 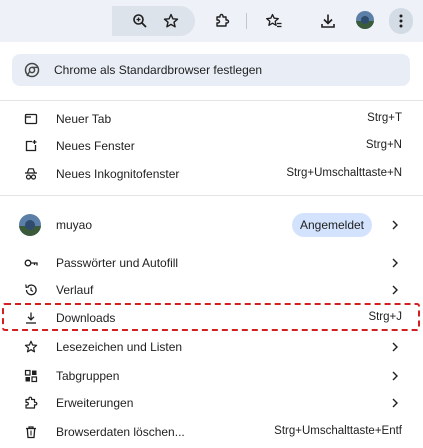 I want to click on profile-row: muyao Angemeldet, so click(x=211, y=225).